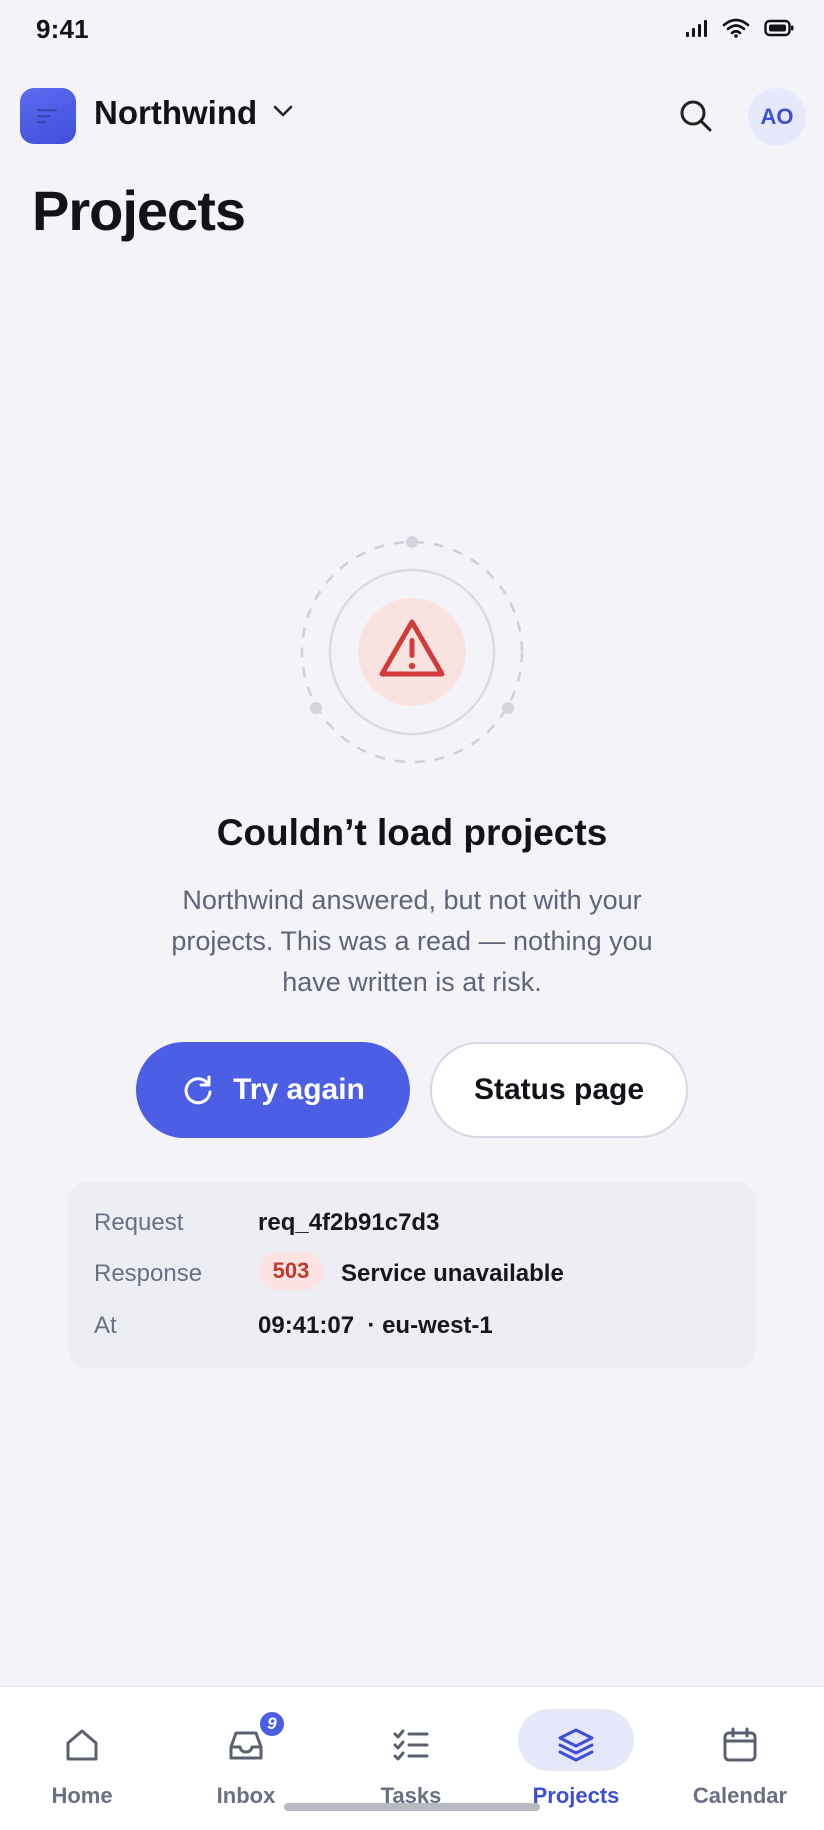 The width and height of the screenshot is (824, 1830). Describe the element at coordinates (412, 32) in the screenshot. I see `status-bar: 9:41` at that location.